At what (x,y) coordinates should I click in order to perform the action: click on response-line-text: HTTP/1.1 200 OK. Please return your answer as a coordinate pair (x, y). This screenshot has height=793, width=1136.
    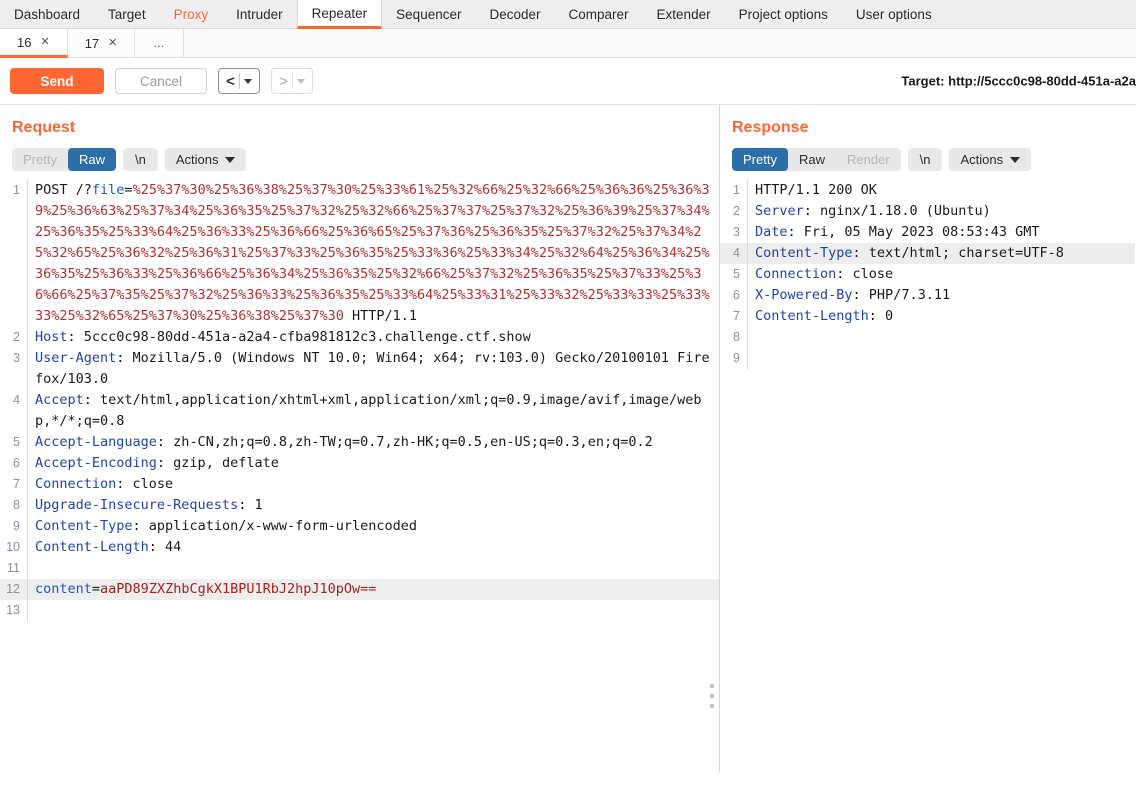
    Looking at the image, I should click on (945, 190).